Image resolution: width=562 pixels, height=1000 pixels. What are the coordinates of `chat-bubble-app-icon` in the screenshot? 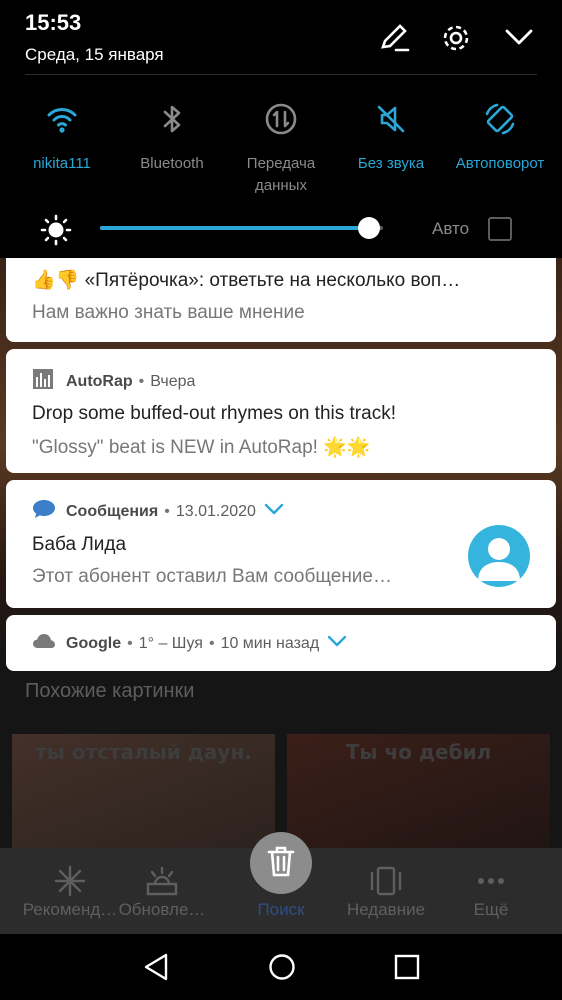 It's located at (44, 511).